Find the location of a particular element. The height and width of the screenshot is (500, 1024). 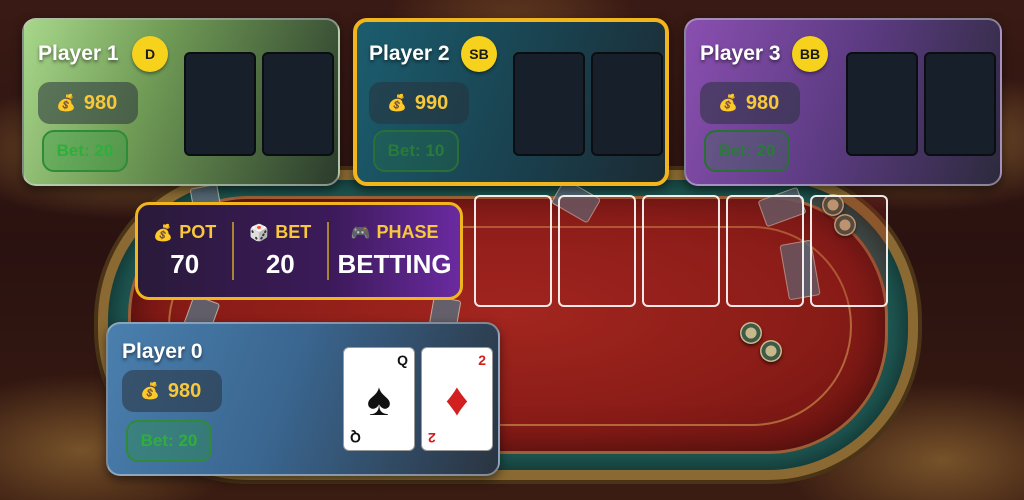

hole-card-queen-spades: Q ♠ Q is located at coordinates (379, 399).